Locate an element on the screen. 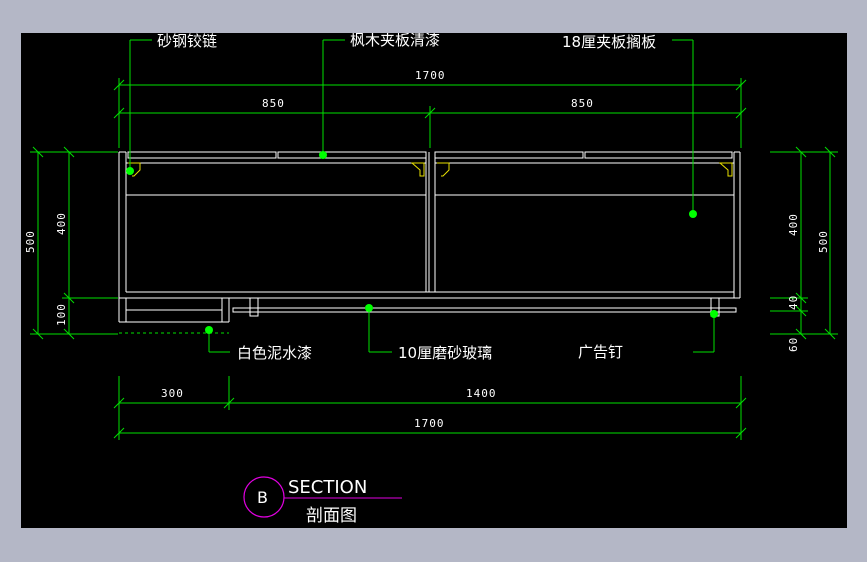 The width and height of the screenshot is (867, 562). callout-dot-hinge is located at coordinates (130, 171).